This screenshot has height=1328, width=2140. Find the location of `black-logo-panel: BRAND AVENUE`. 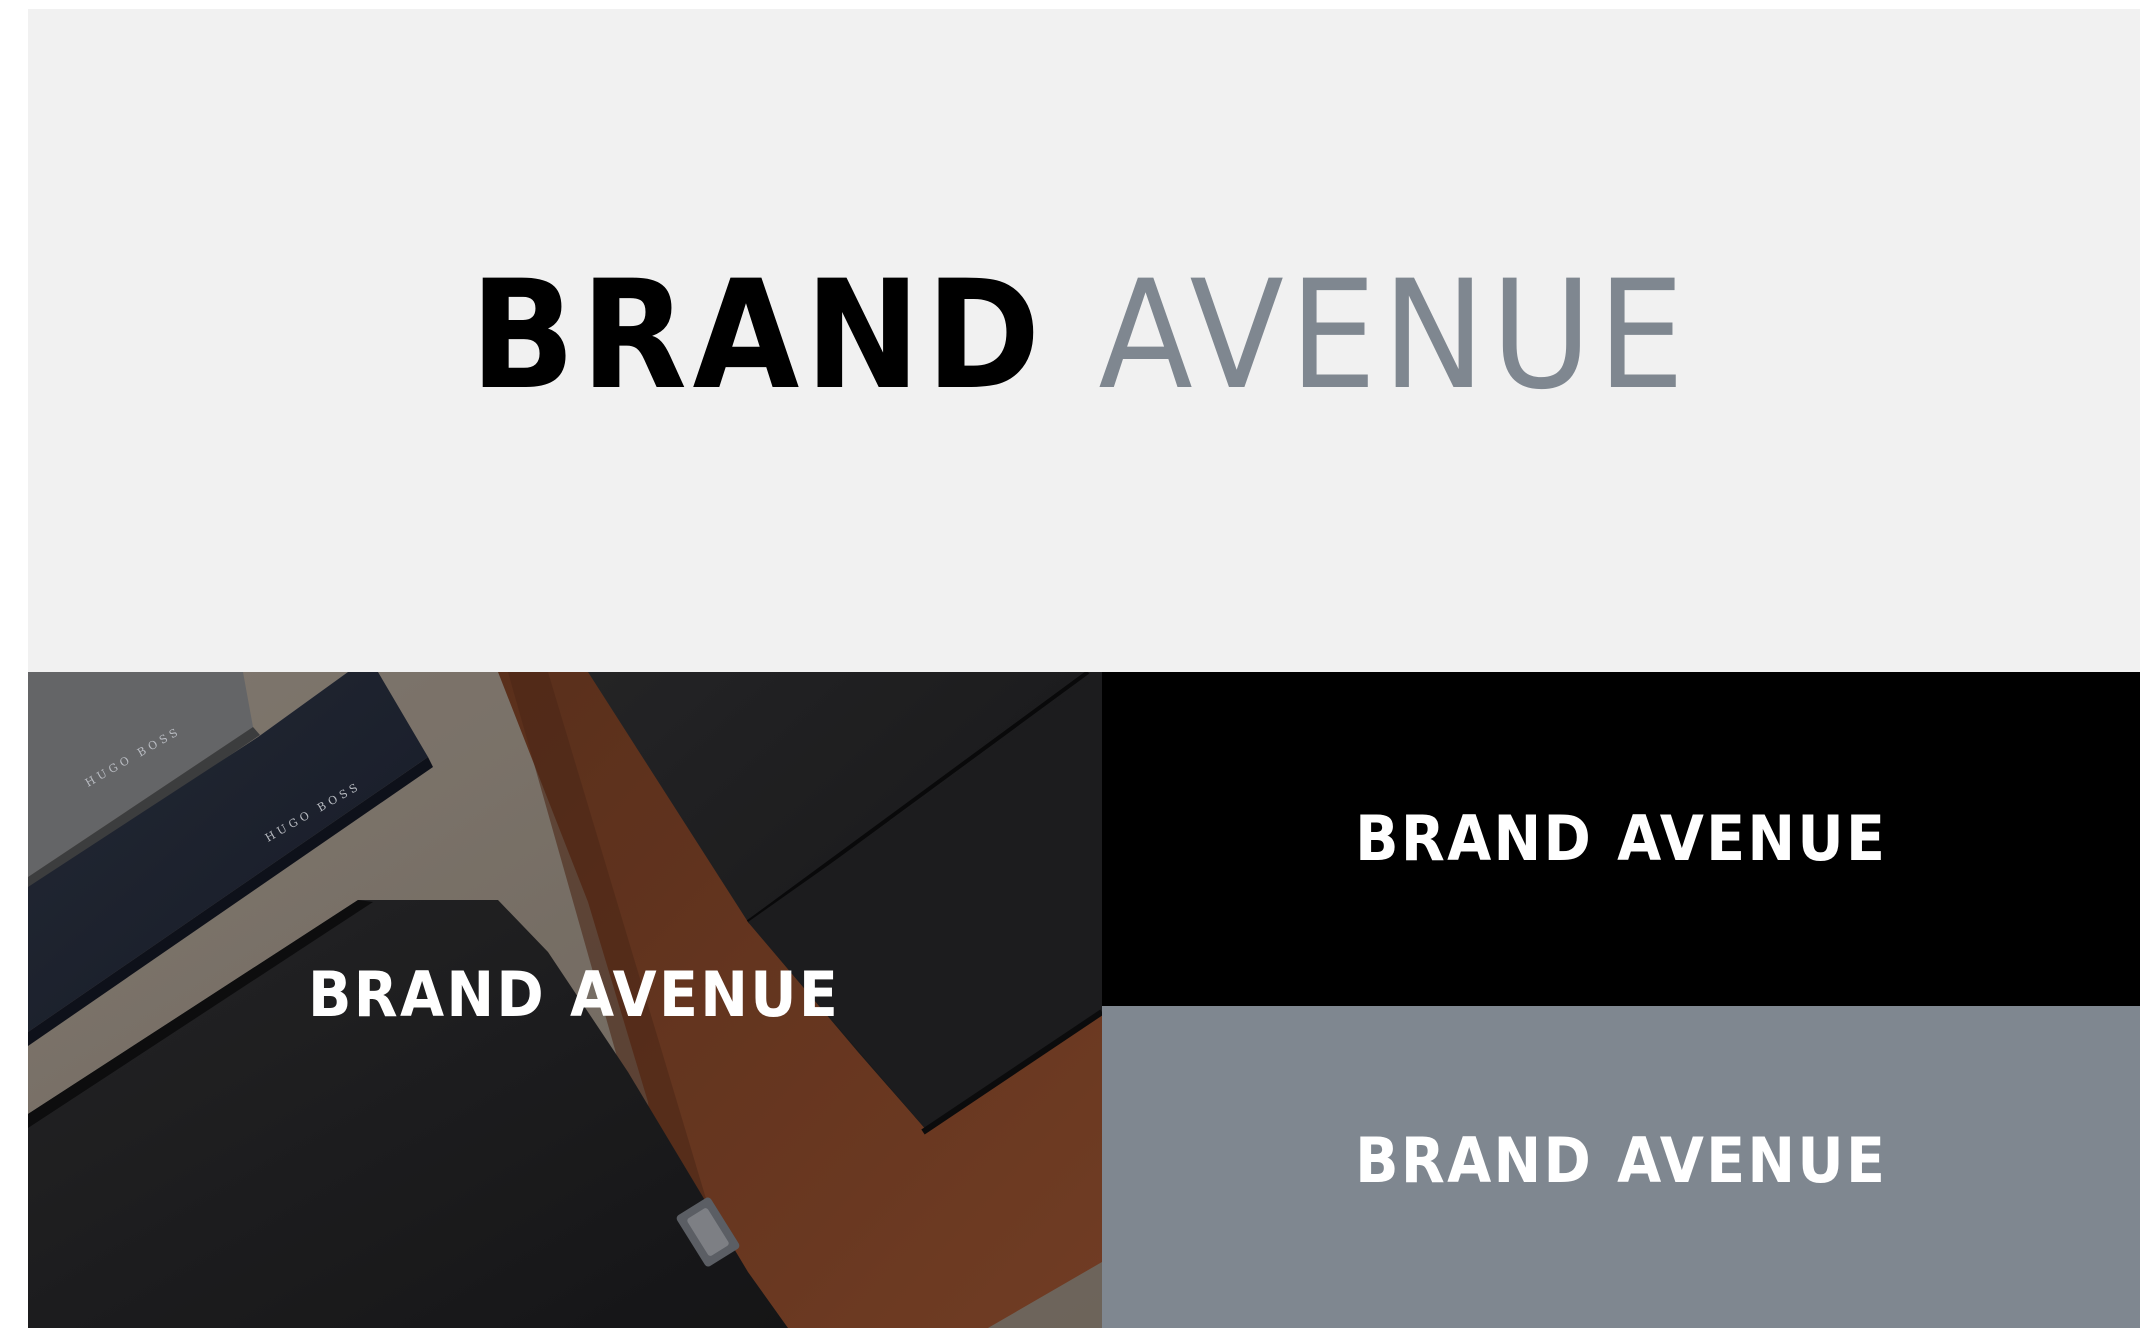

black-logo-panel: BRAND AVENUE is located at coordinates (1621, 839).